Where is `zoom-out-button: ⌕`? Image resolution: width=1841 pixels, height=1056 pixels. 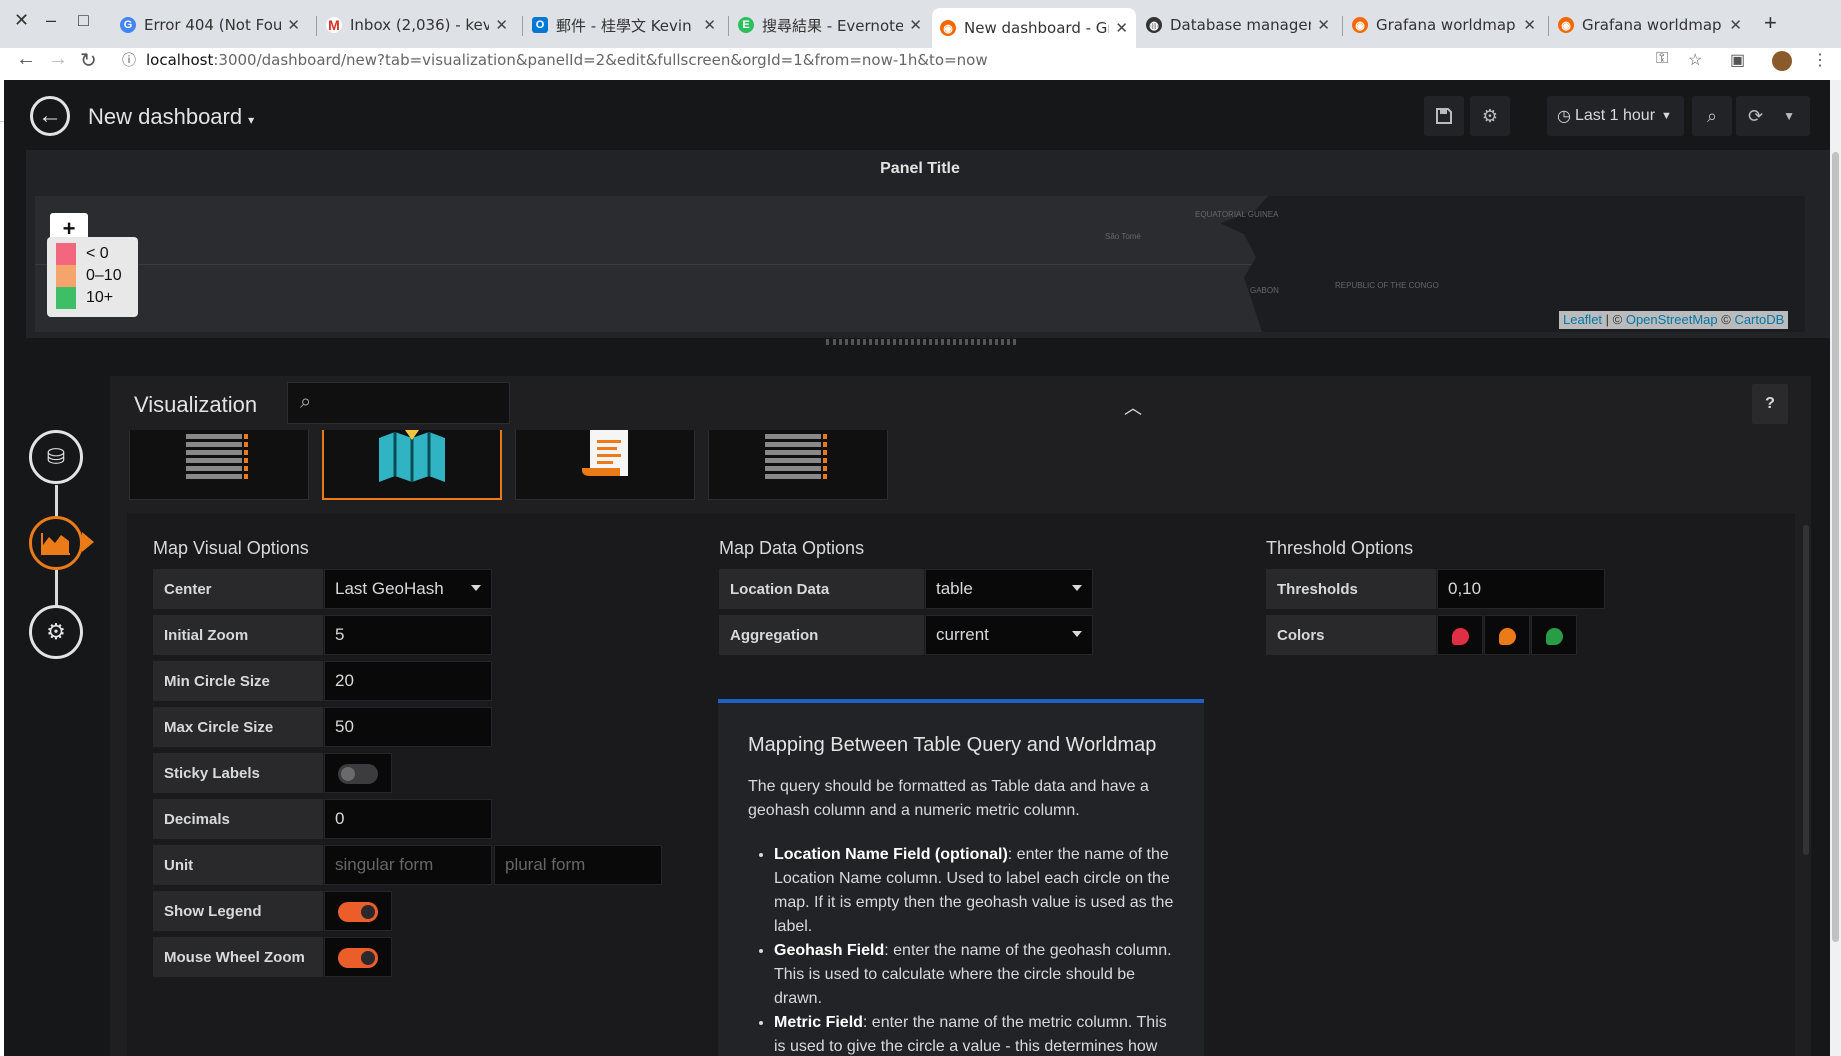
zoom-out-button: ⌕ is located at coordinates (1712, 116).